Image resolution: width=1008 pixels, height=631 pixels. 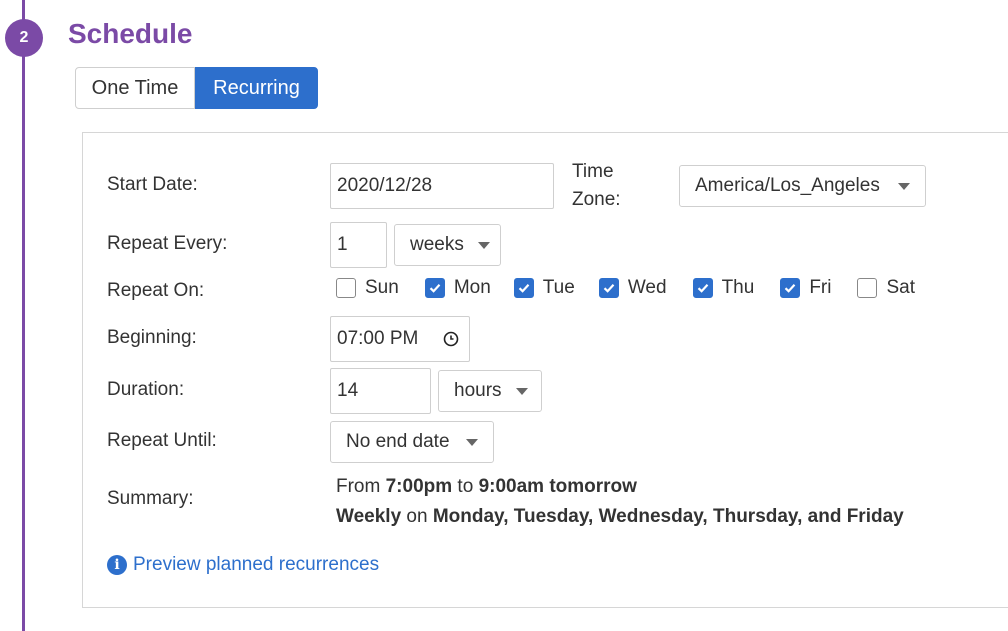 What do you see at coordinates (442, 186) in the screenshot?
I see `start-date-input: 2020/12/28` at bounding box center [442, 186].